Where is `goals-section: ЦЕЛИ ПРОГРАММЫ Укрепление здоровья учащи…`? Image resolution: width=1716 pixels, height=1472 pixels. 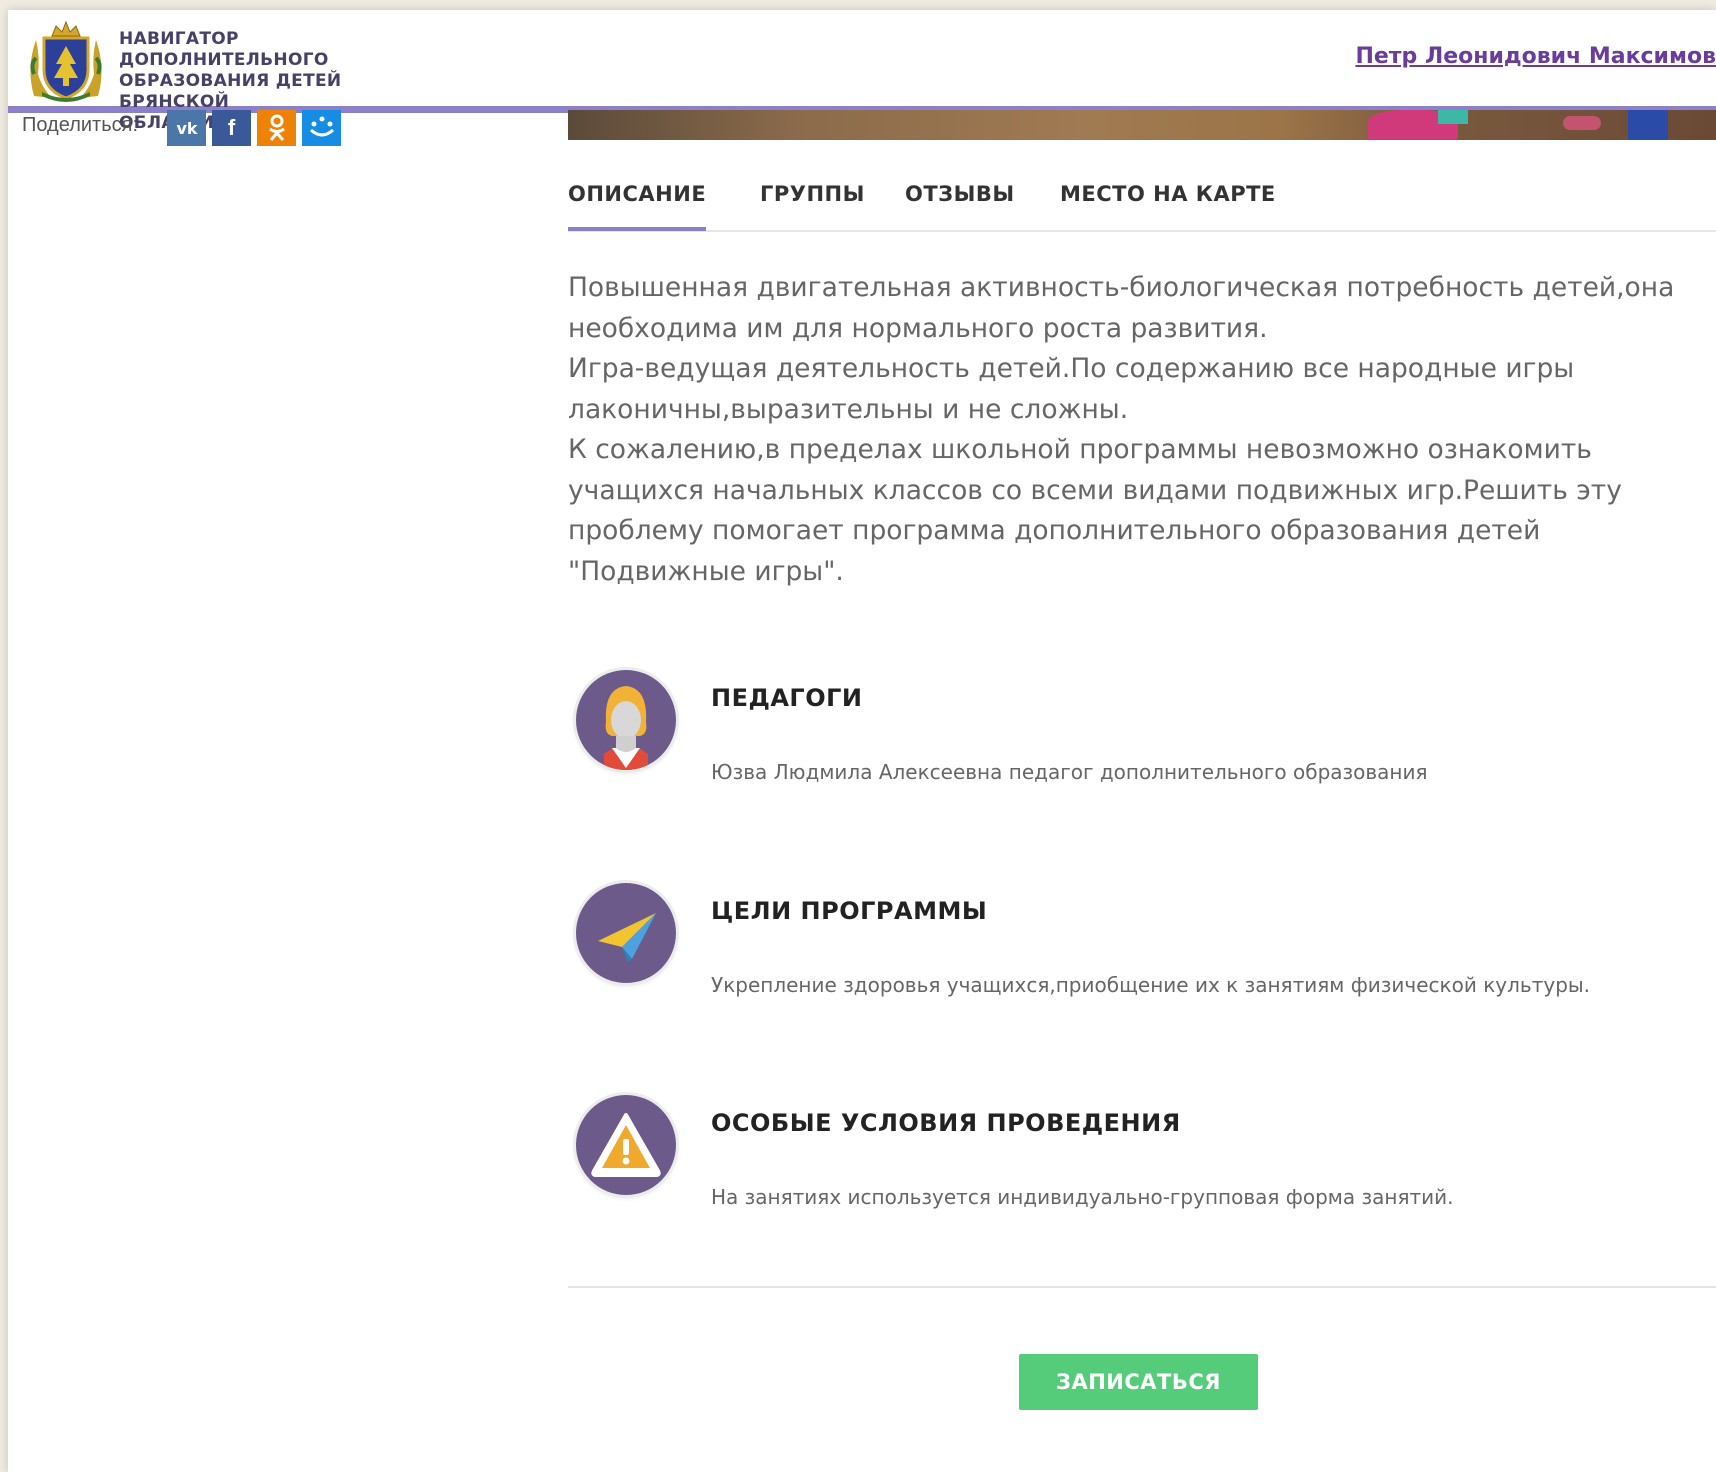
goals-section: ЦЕЛИ ПРОГРАММЫ Укрепление здоровья учащи… is located at coordinates (1142, 943).